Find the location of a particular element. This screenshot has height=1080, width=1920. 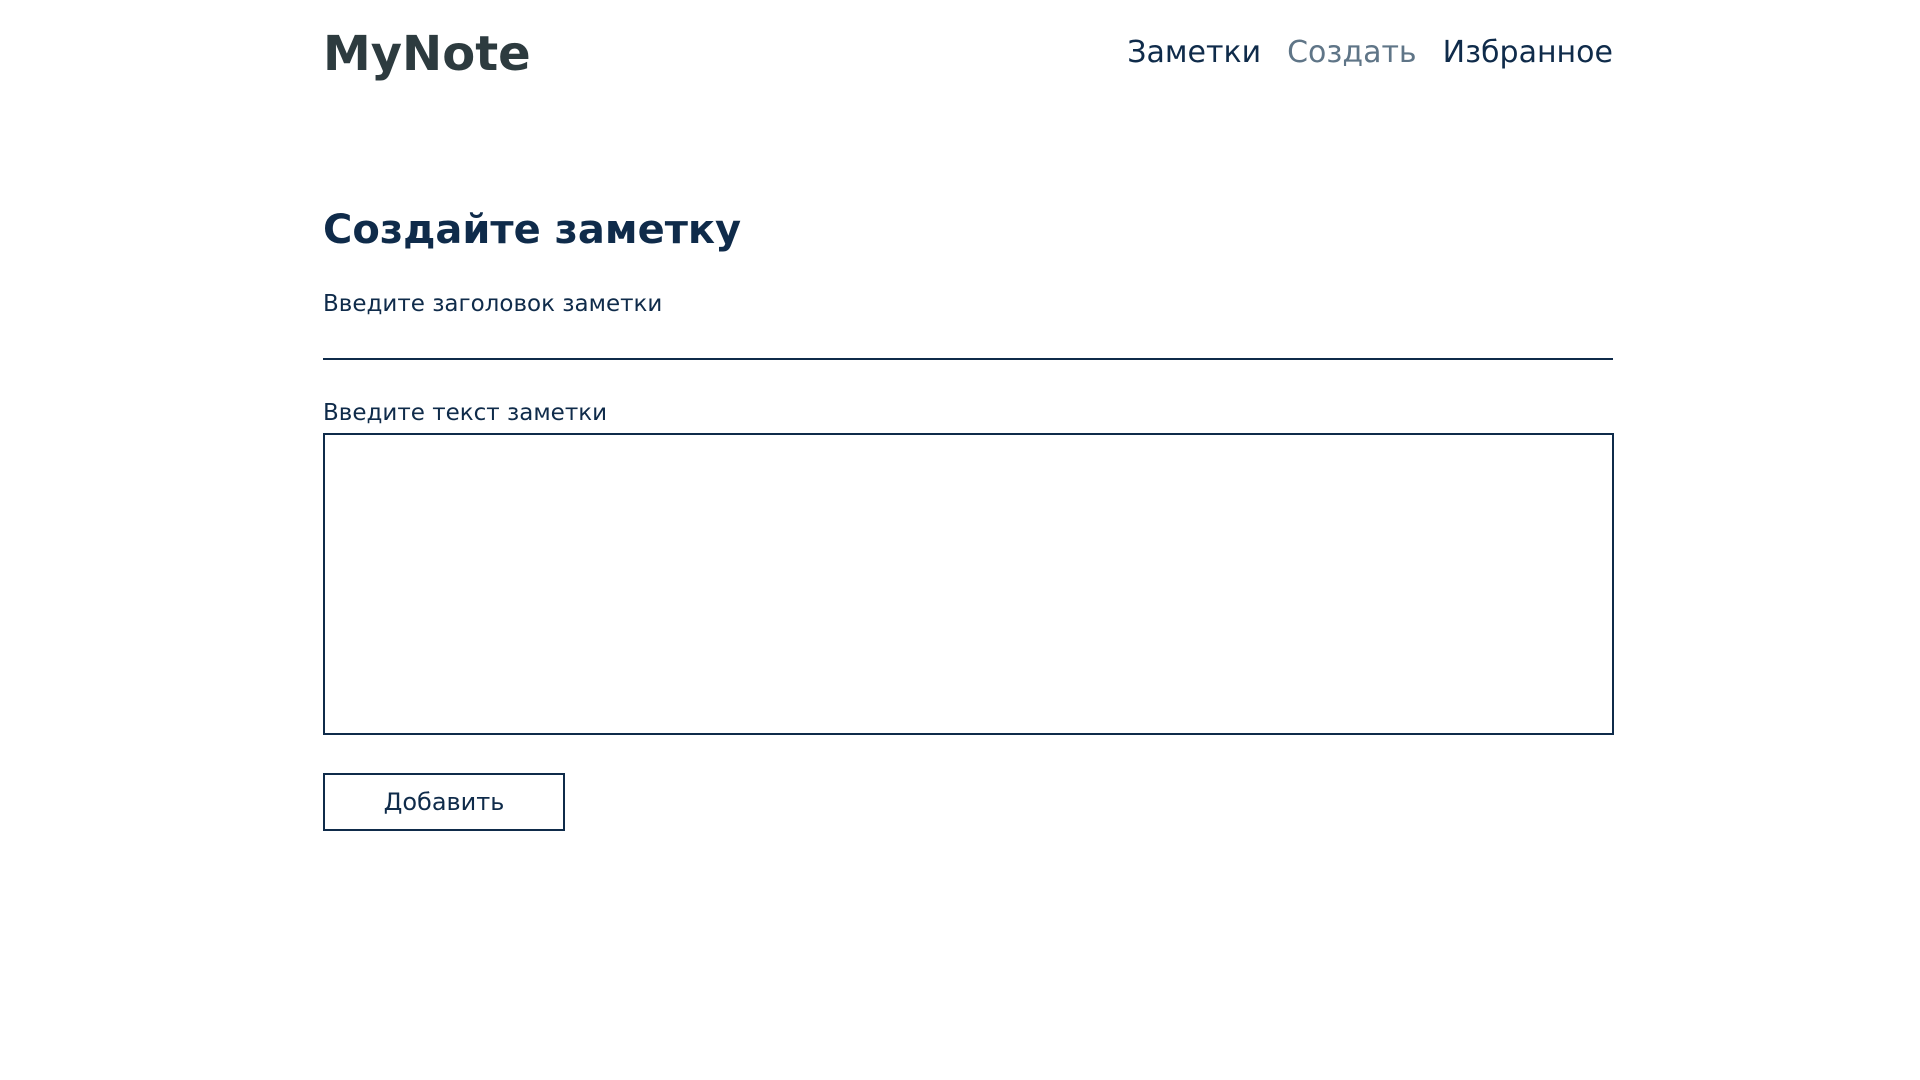

nav-item-notes: Заметки is located at coordinates (1194, 53).